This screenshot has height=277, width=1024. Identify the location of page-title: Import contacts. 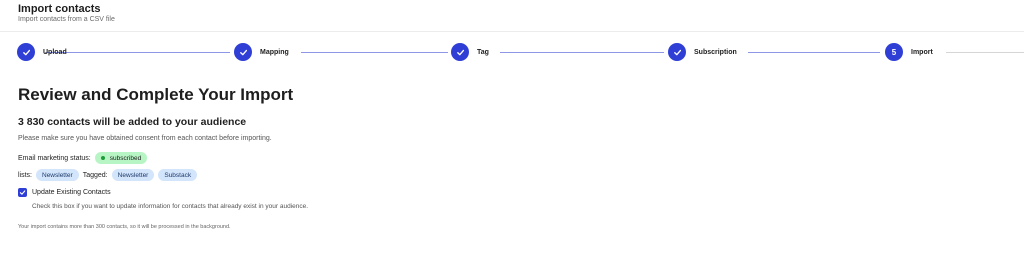
(59, 9).